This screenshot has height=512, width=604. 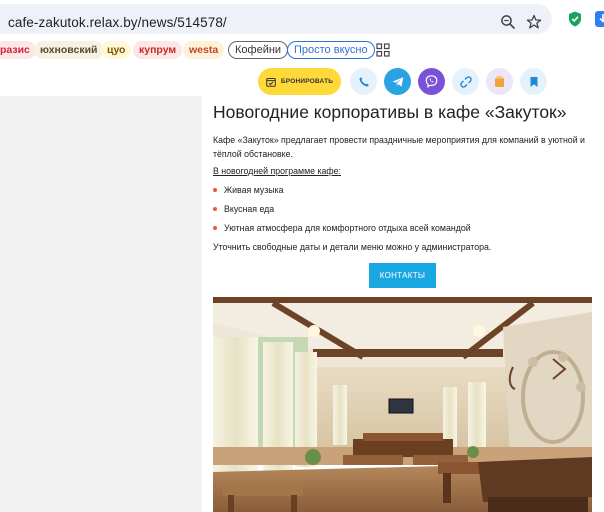 I want to click on link-icon, so click(x=465, y=81).